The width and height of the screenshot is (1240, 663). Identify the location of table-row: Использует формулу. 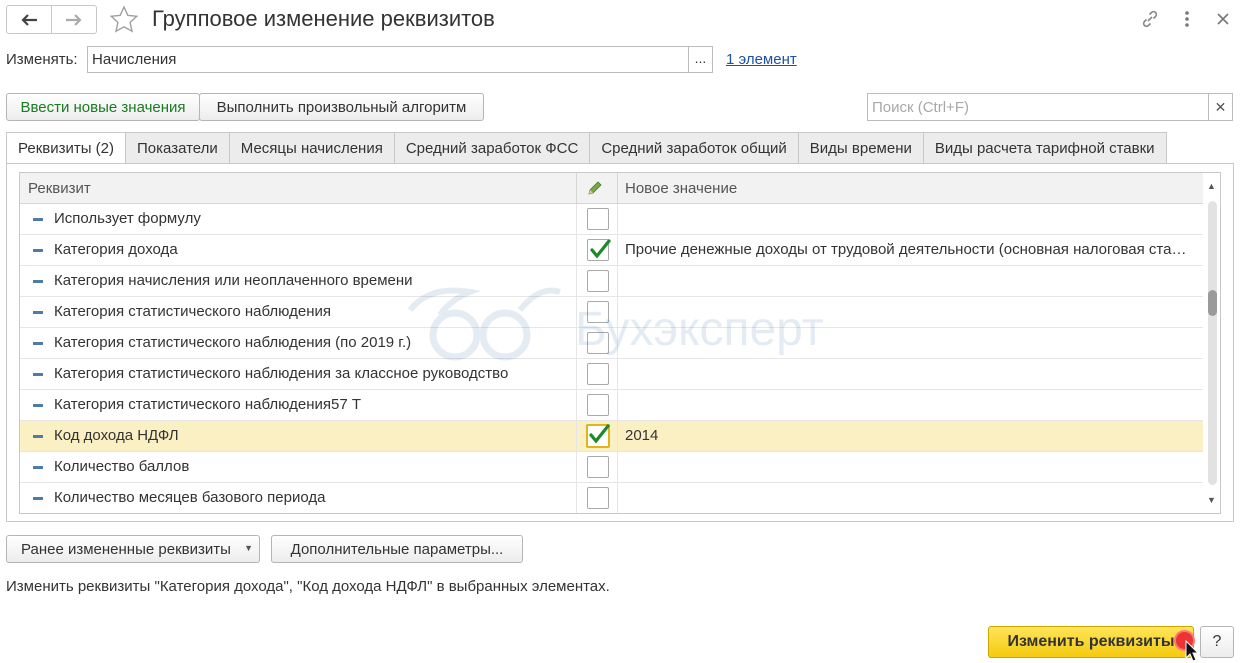
(611, 219).